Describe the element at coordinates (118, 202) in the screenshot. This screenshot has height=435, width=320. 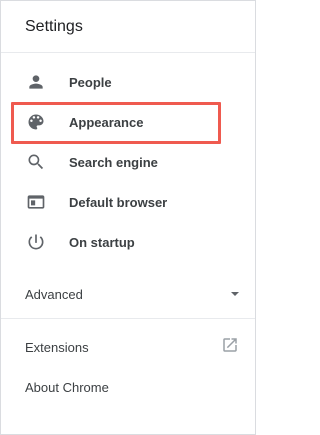
I see `menu-item-label: Default browser` at that location.